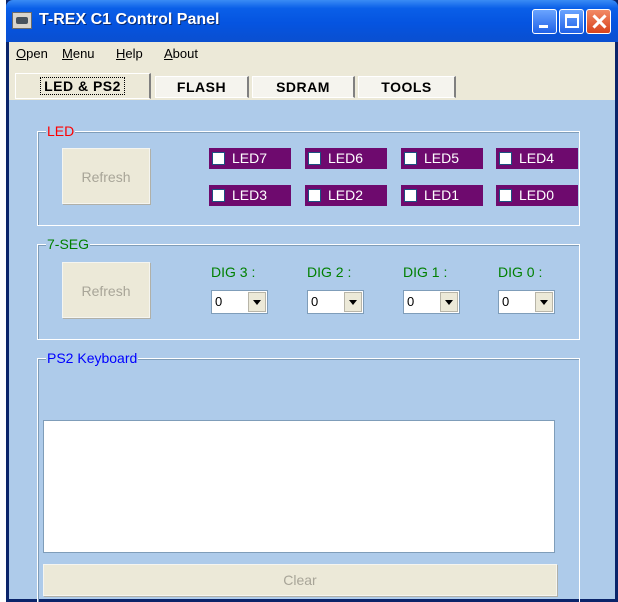 This screenshot has width=618, height=602. I want to click on led-group-label: LED, so click(61, 131).